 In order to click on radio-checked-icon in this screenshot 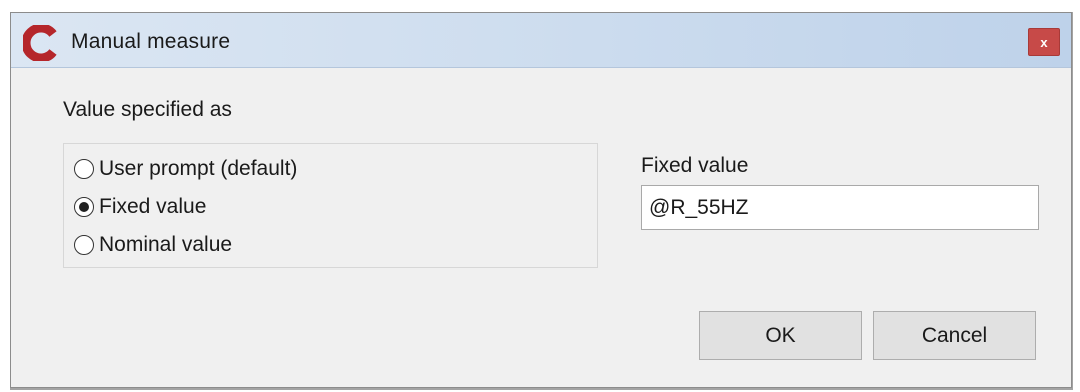, I will do `click(84, 207)`.